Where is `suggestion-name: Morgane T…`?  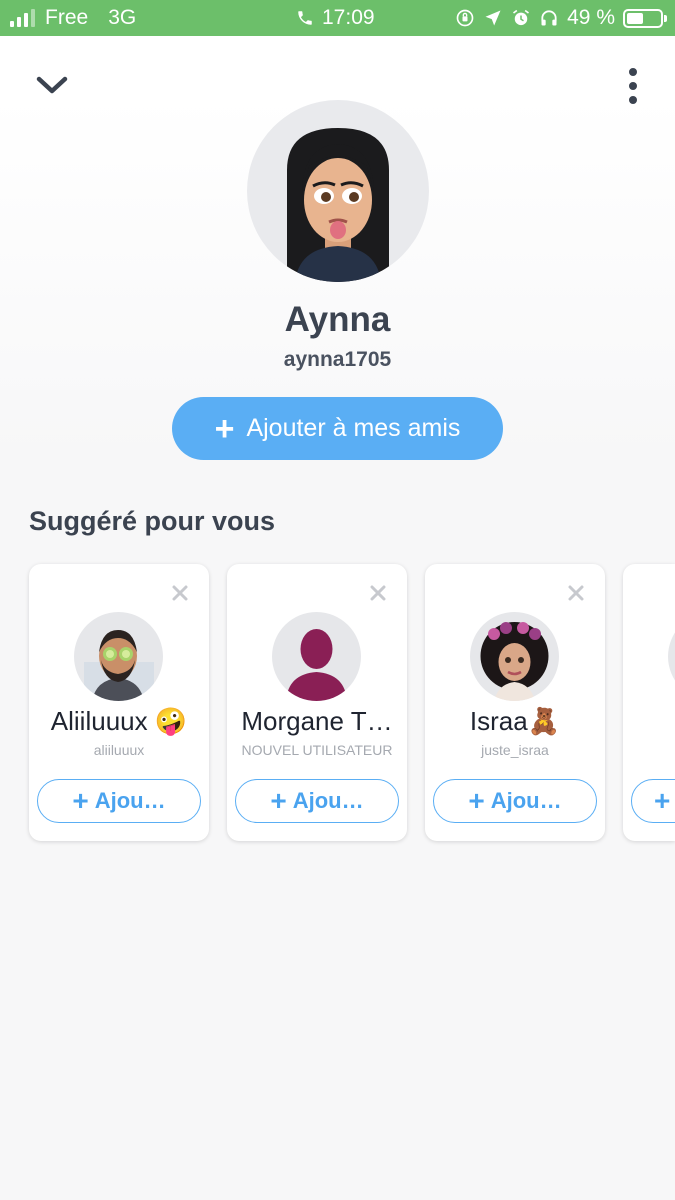
suggestion-name: Morgane T… is located at coordinates (317, 721).